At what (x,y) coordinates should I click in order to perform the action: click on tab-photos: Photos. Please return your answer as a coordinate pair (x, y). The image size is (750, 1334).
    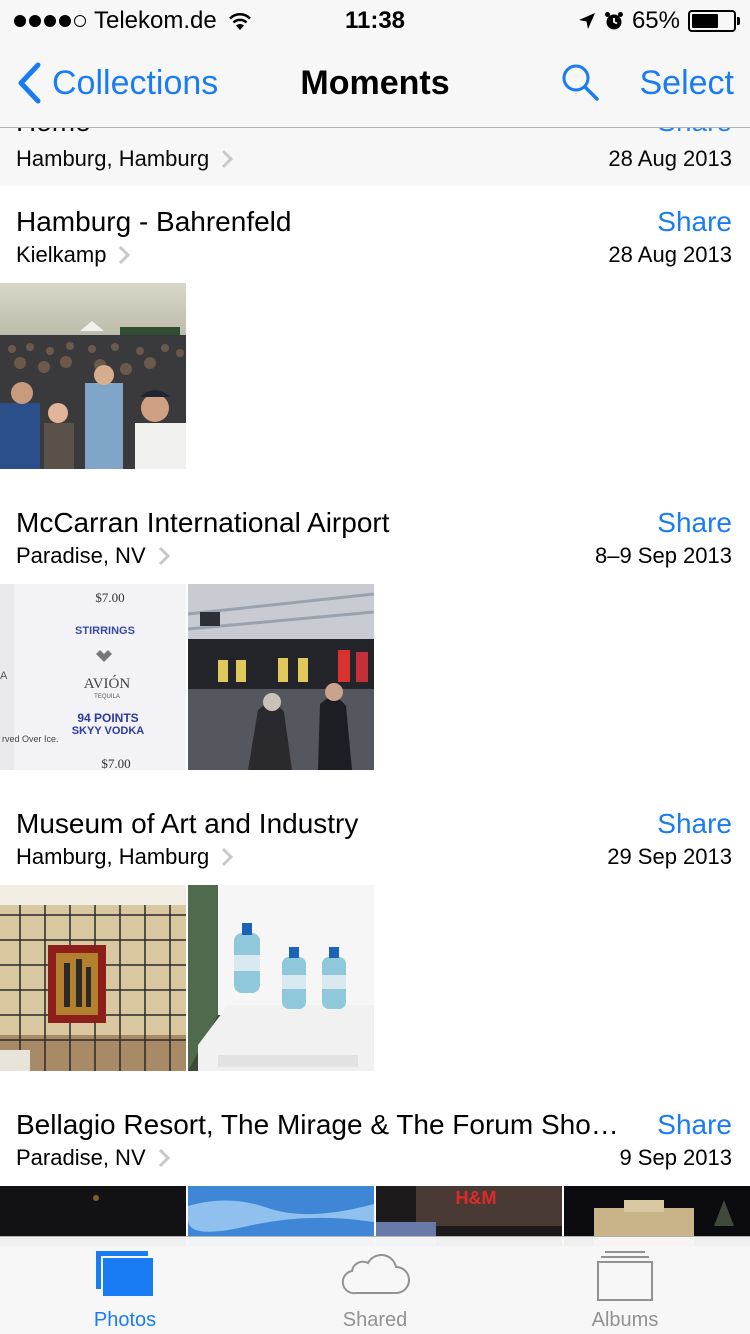
    Looking at the image, I should click on (125, 1285).